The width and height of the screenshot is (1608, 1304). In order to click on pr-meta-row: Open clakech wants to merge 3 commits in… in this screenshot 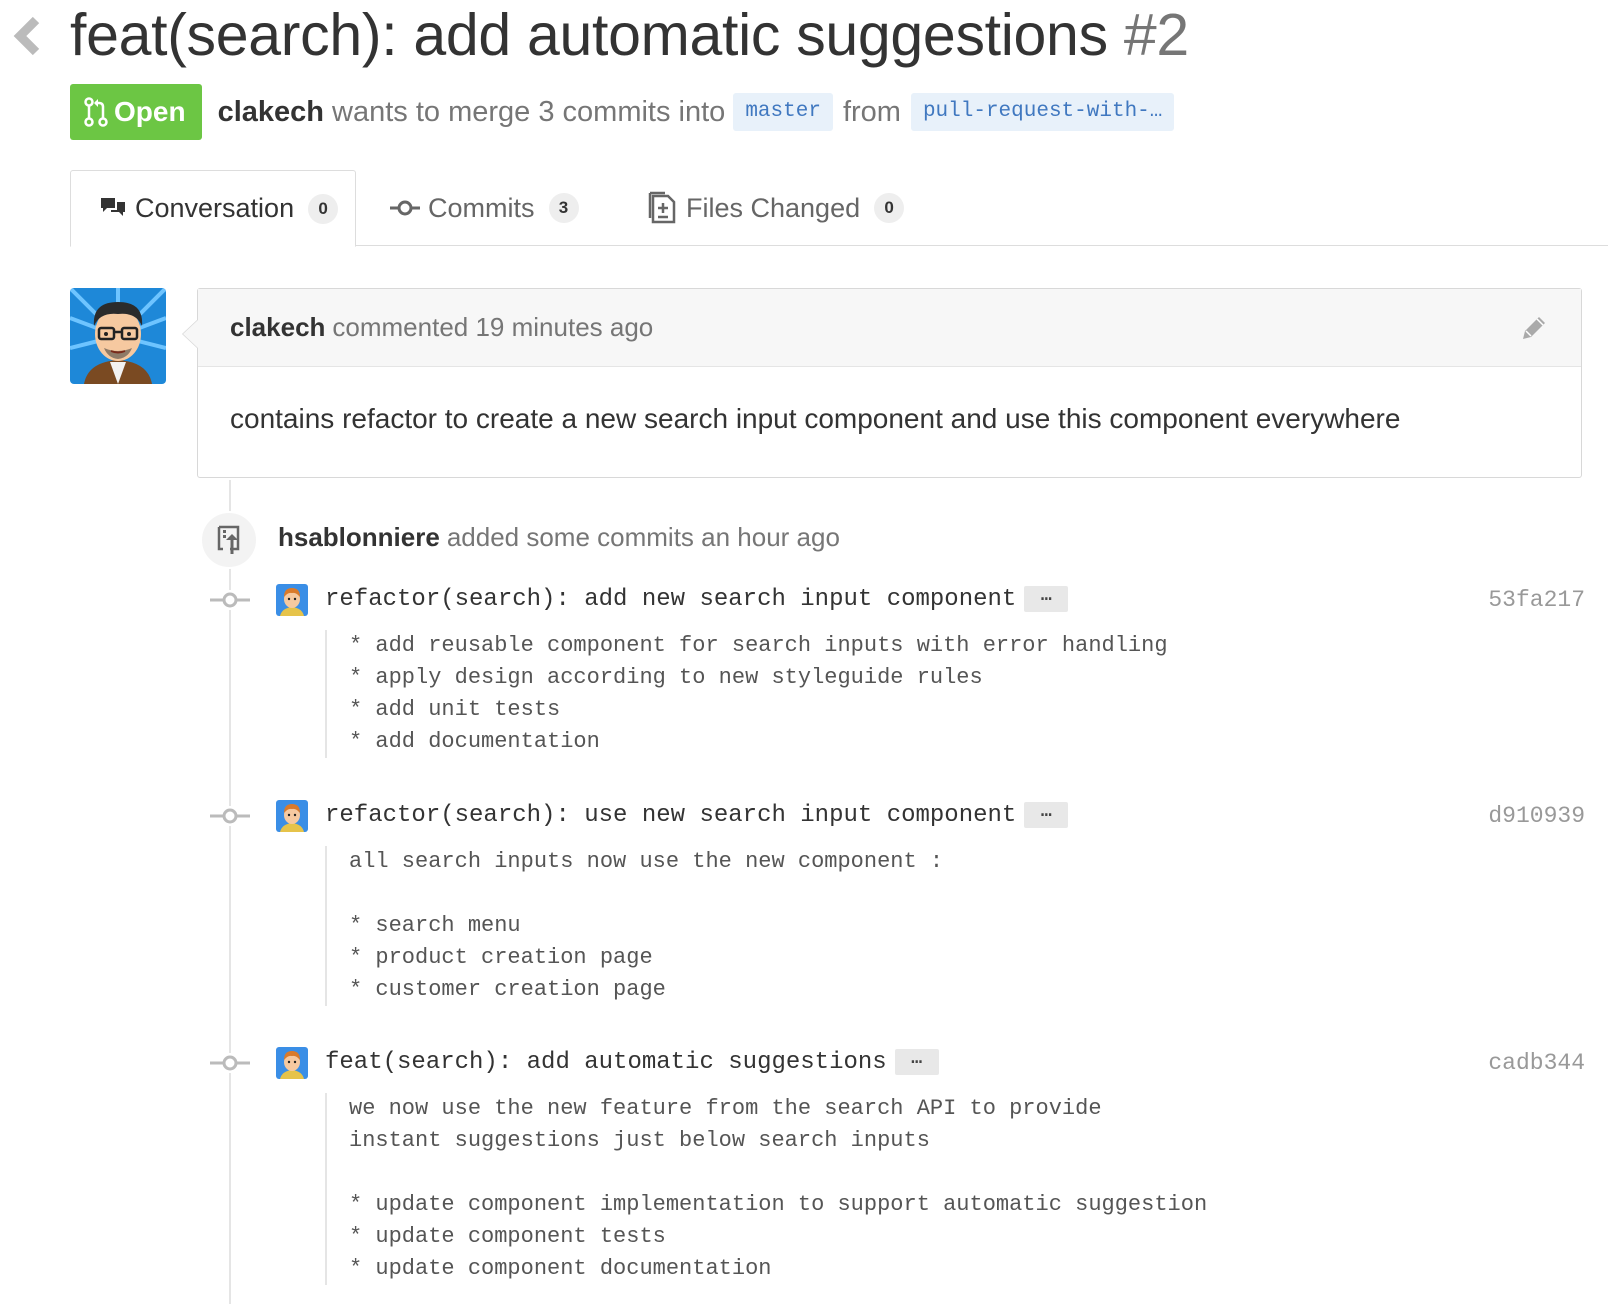, I will do `click(626, 112)`.